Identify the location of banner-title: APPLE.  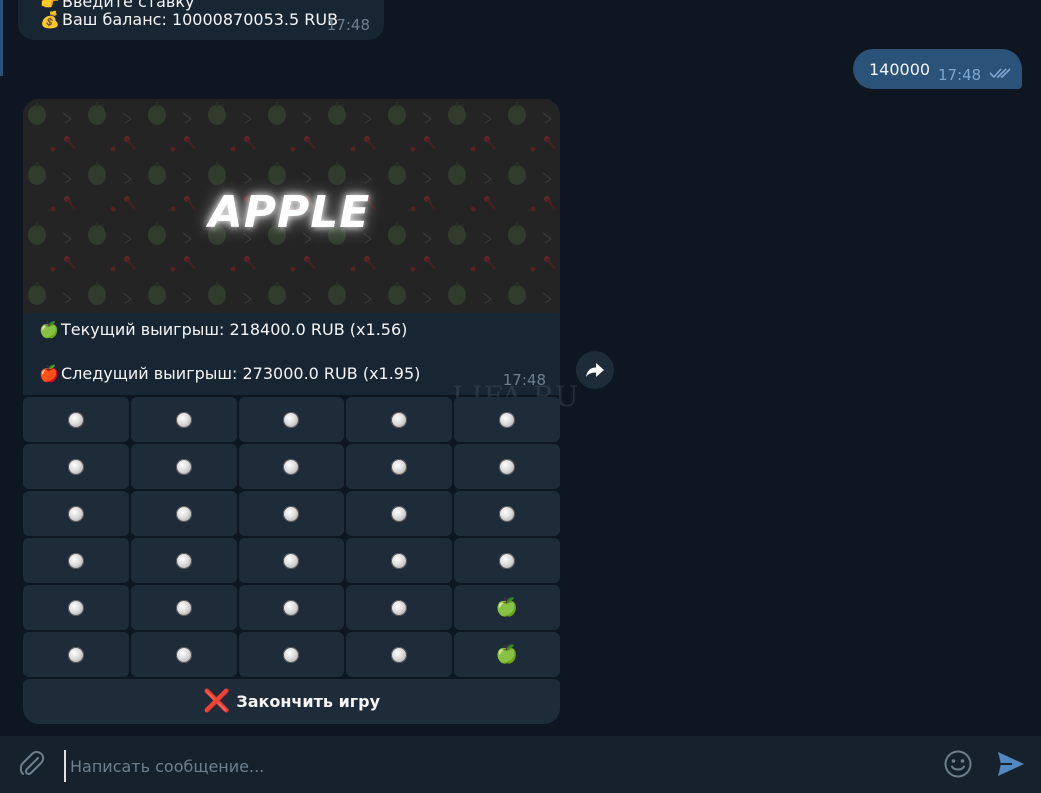
(289, 212).